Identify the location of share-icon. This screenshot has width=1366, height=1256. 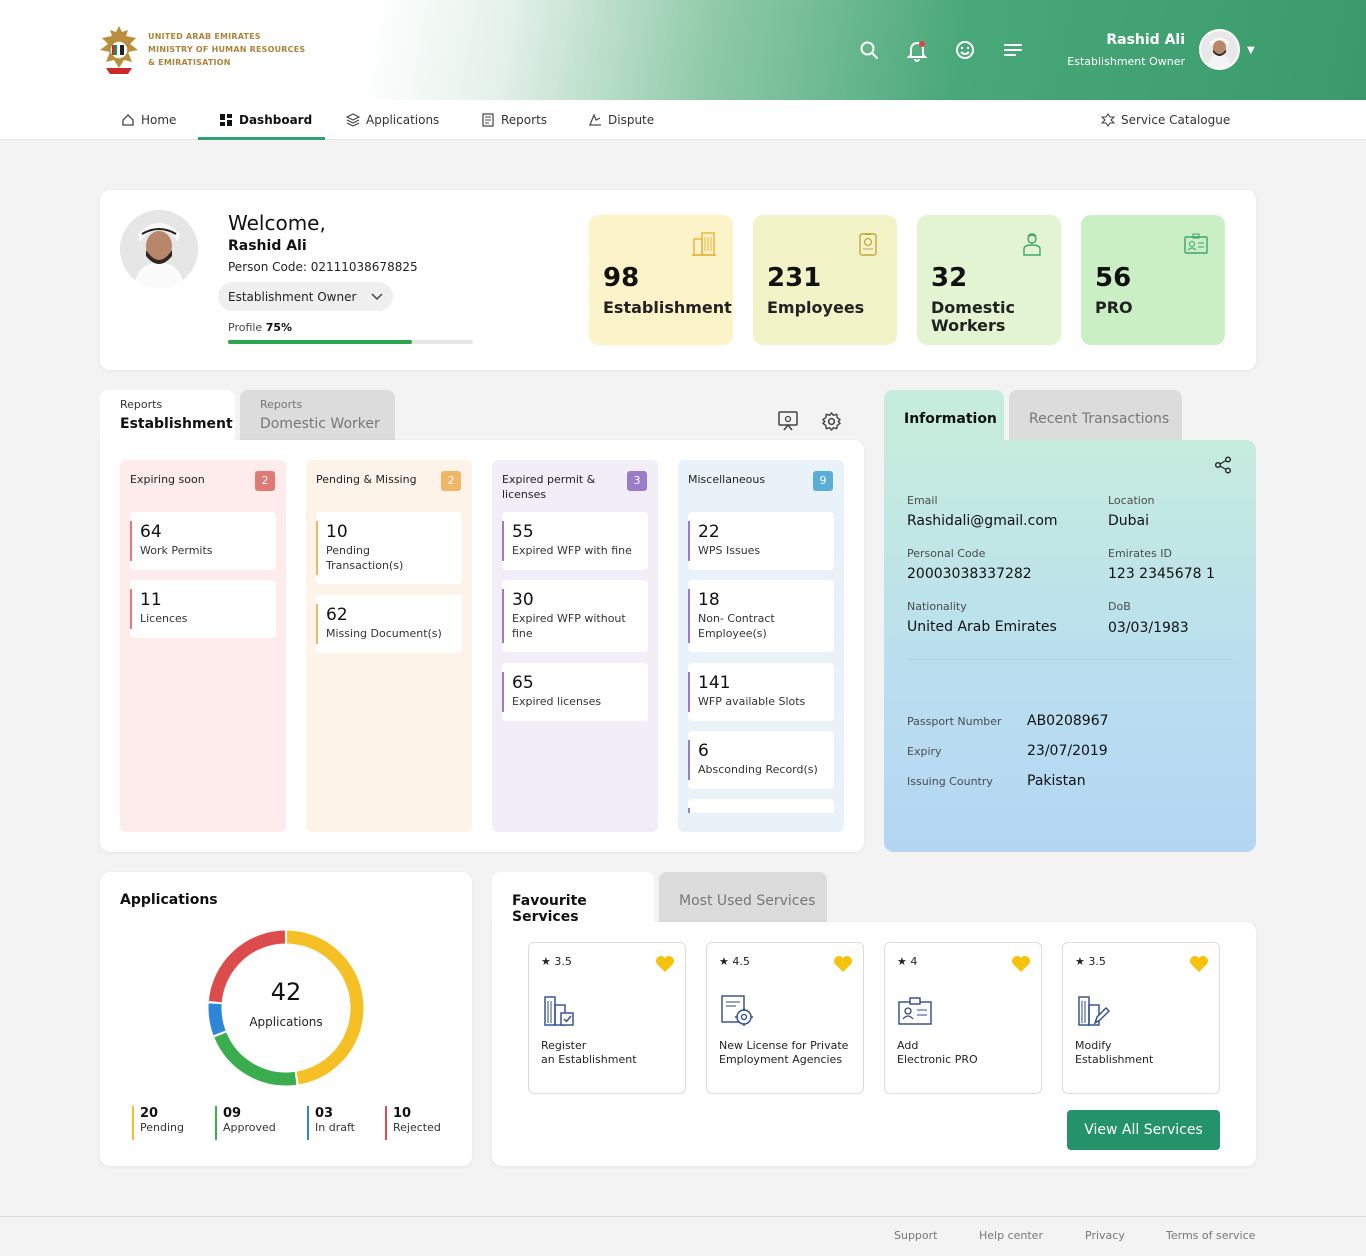
(1223, 465).